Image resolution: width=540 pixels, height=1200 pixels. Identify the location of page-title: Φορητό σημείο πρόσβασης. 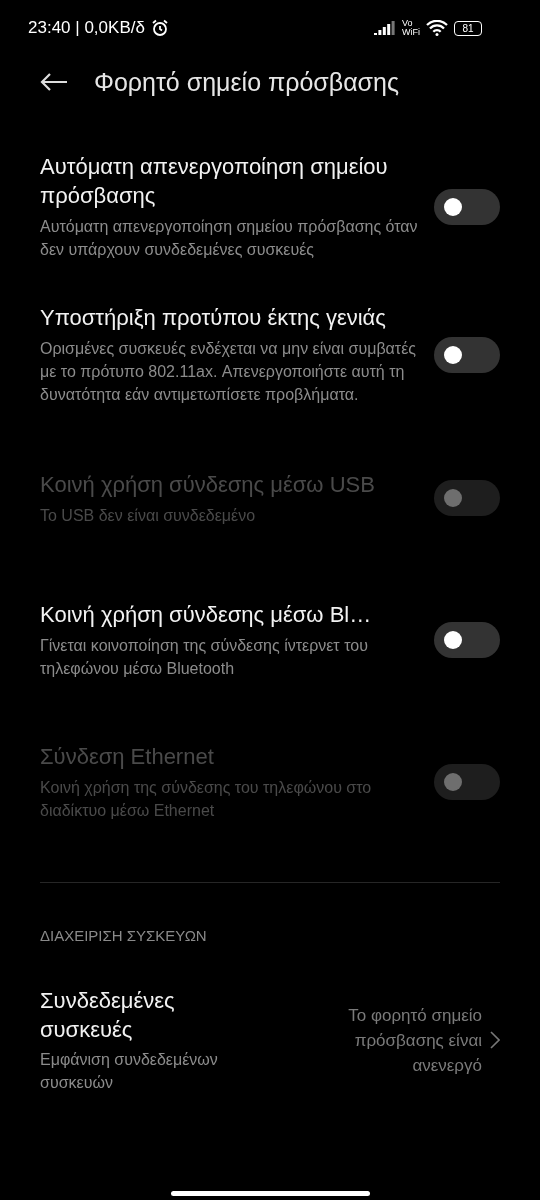
(246, 82).